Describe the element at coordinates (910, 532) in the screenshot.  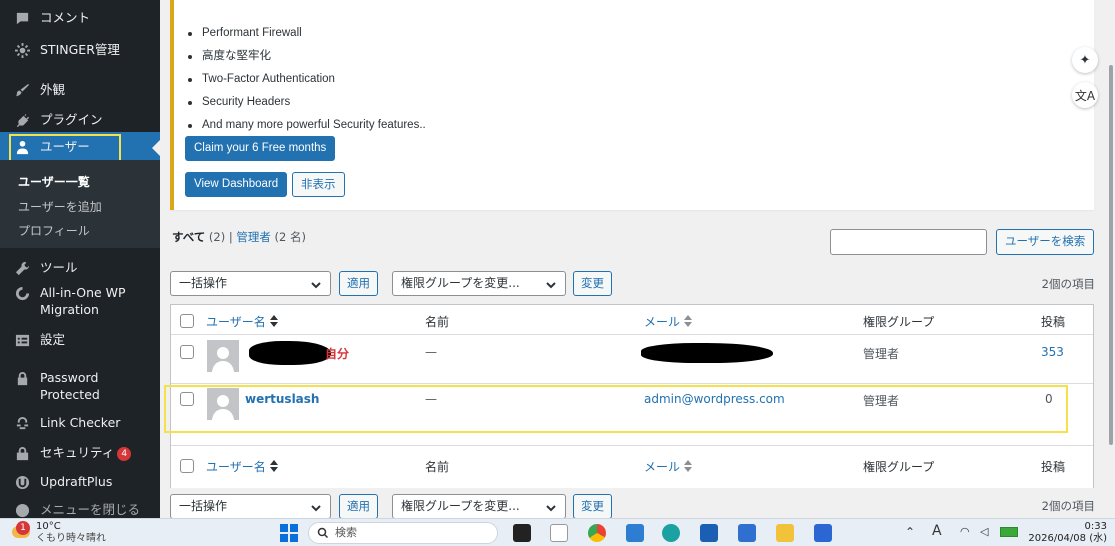
I see `chevron-up-icon: ⌃` at that location.